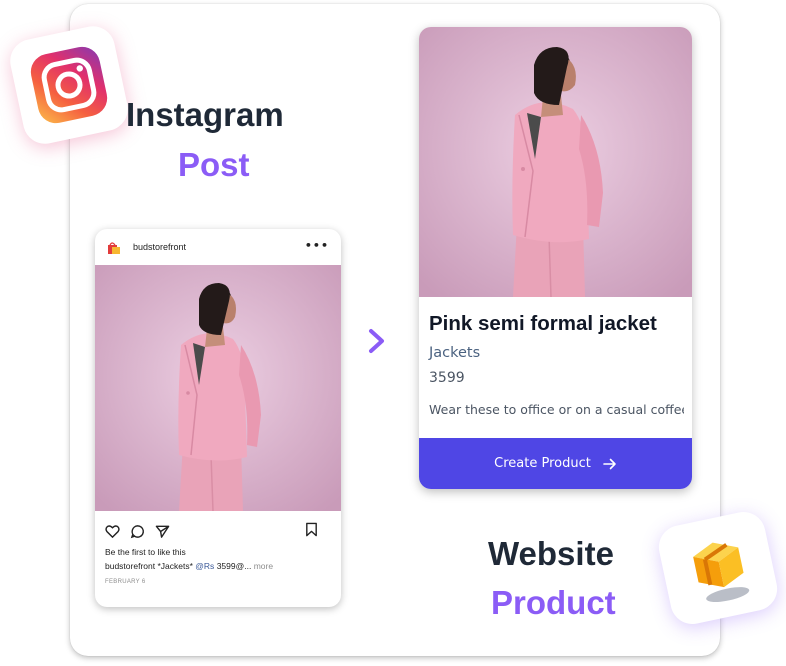  What do you see at coordinates (609, 463) in the screenshot?
I see `arrow-right-icon` at bounding box center [609, 463].